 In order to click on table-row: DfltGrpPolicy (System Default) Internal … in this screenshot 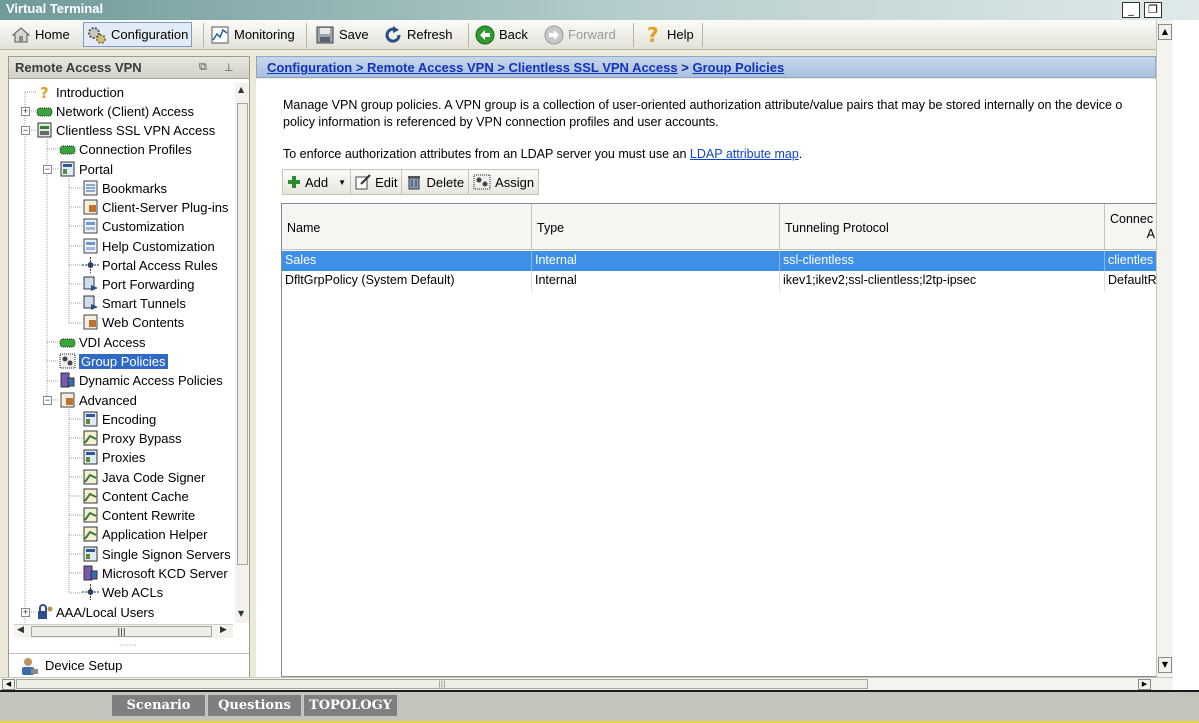, I will do `click(719, 281)`.